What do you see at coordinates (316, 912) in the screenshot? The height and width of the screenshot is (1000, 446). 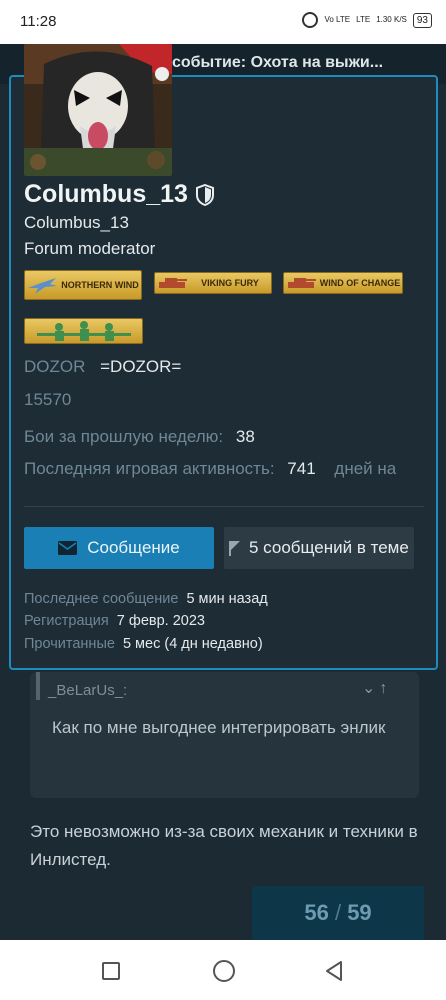 I see `progress-current: 56` at bounding box center [316, 912].